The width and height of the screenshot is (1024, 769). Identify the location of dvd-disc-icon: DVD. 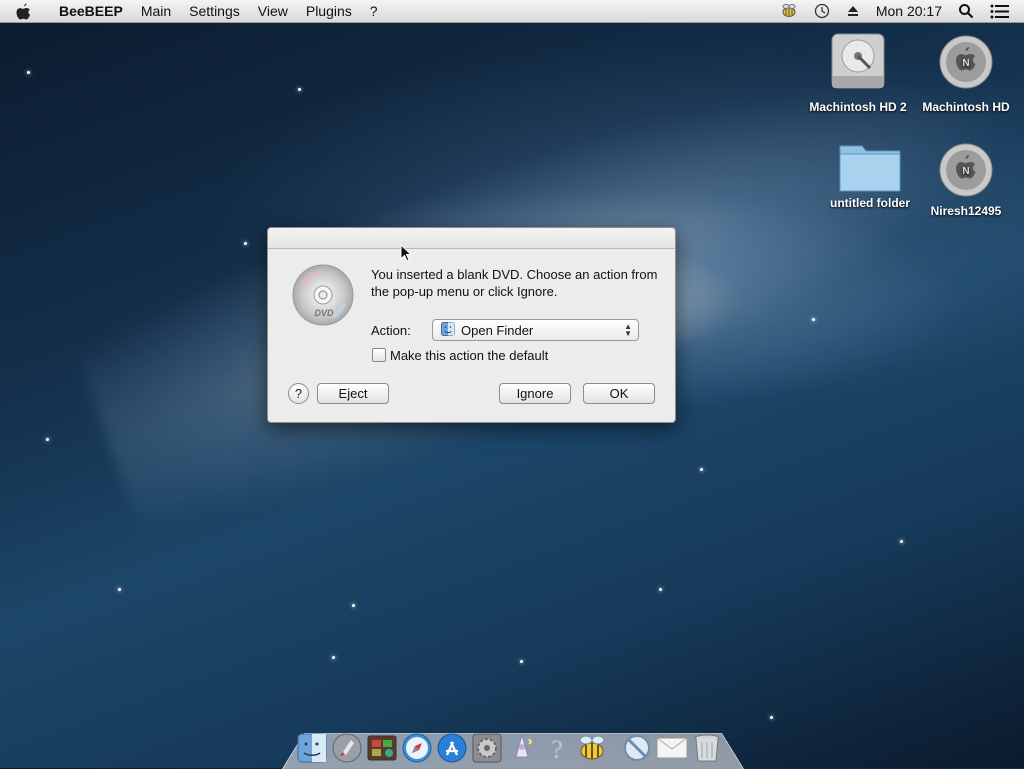
(323, 297).